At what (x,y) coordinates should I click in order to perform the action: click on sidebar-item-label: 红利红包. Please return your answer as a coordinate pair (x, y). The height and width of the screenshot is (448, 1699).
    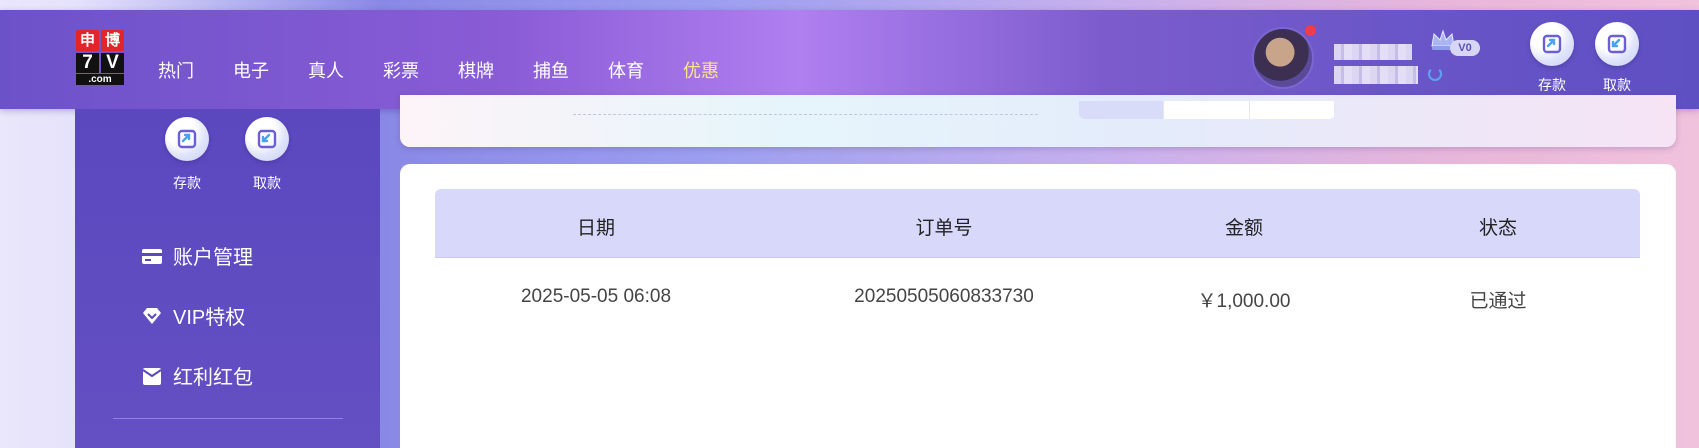
    Looking at the image, I should click on (213, 378).